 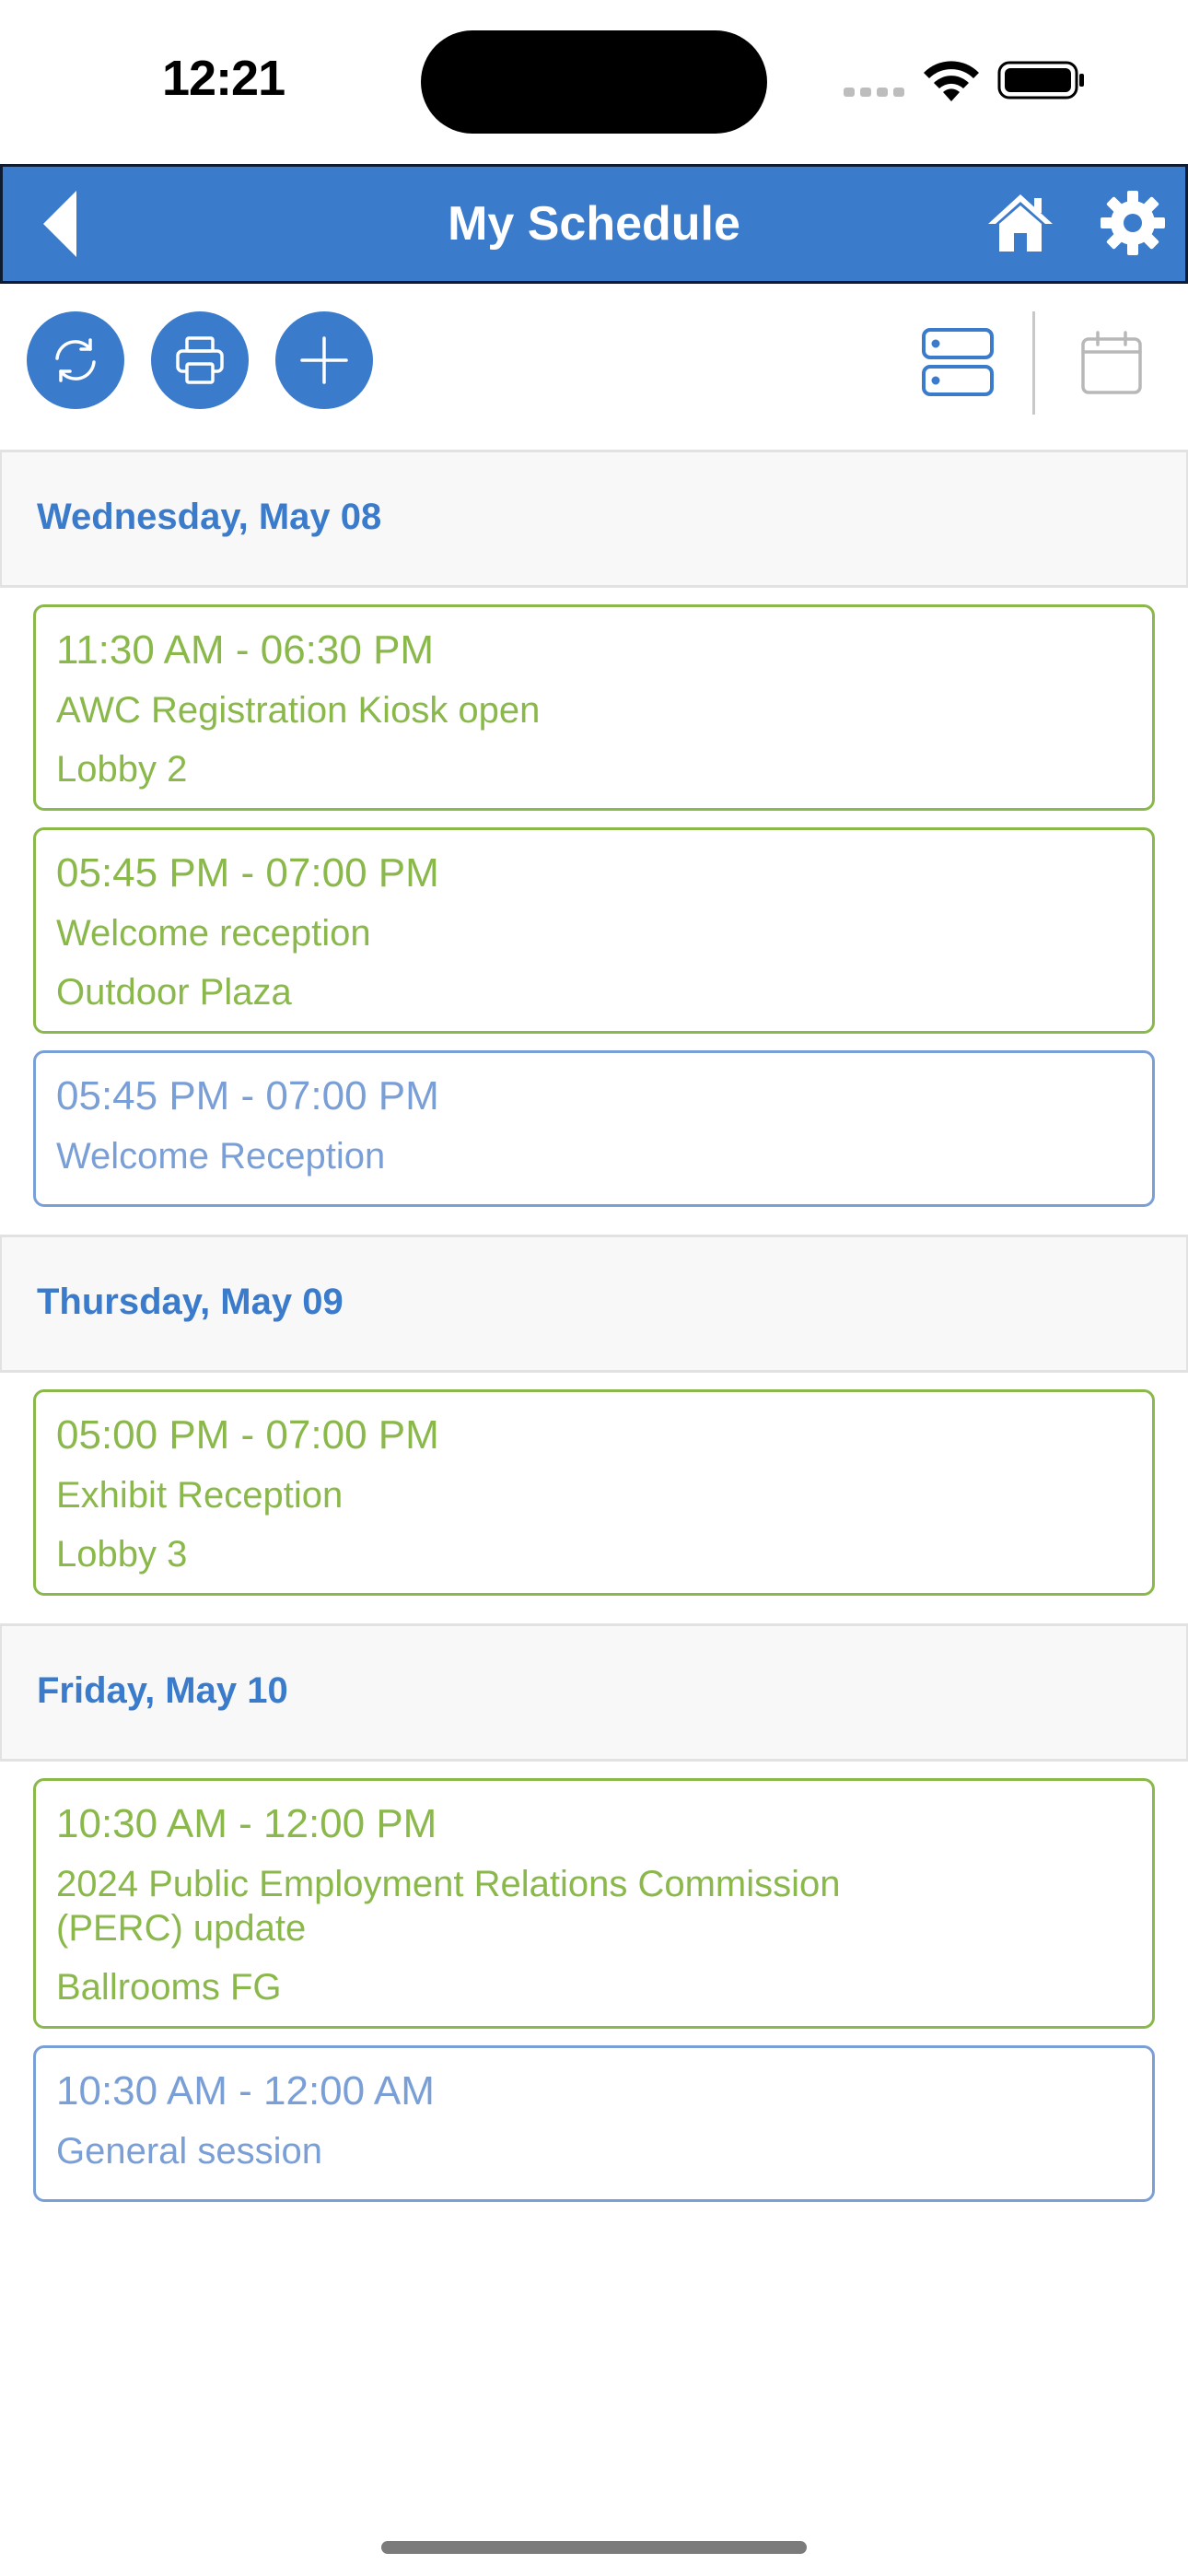 What do you see at coordinates (169, 1987) in the screenshot?
I see `event-location: Ballrooms FG` at bounding box center [169, 1987].